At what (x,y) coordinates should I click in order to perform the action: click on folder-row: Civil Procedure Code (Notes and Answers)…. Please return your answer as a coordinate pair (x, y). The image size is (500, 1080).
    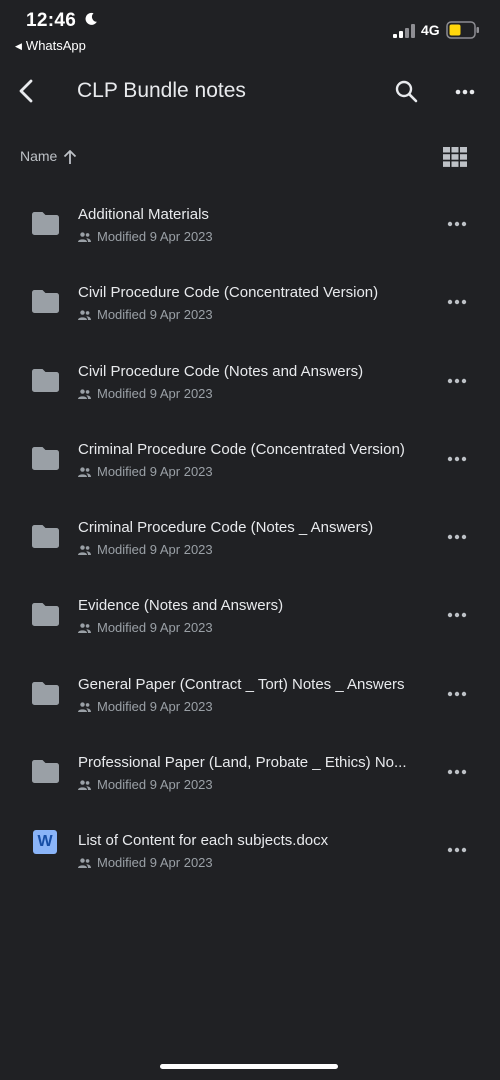
    Looking at the image, I should click on (250, 382).